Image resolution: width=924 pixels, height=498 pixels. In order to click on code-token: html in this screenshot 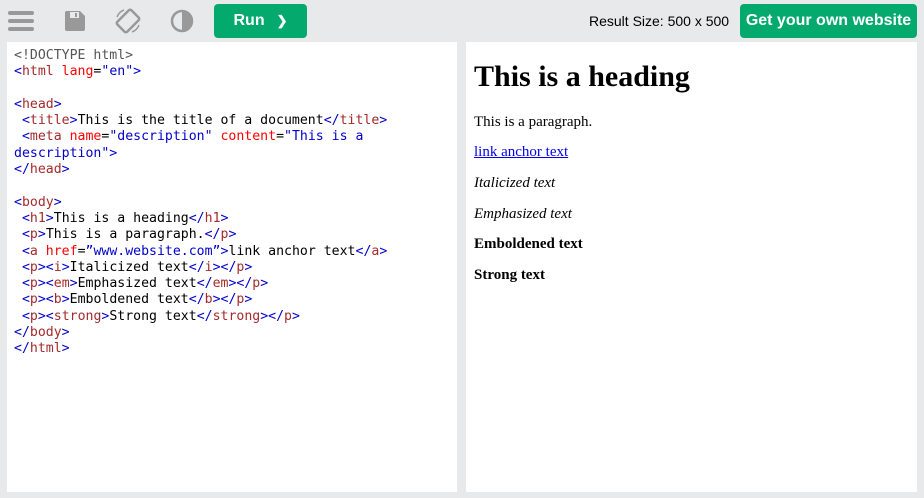, I will do `click(37, 72)`.